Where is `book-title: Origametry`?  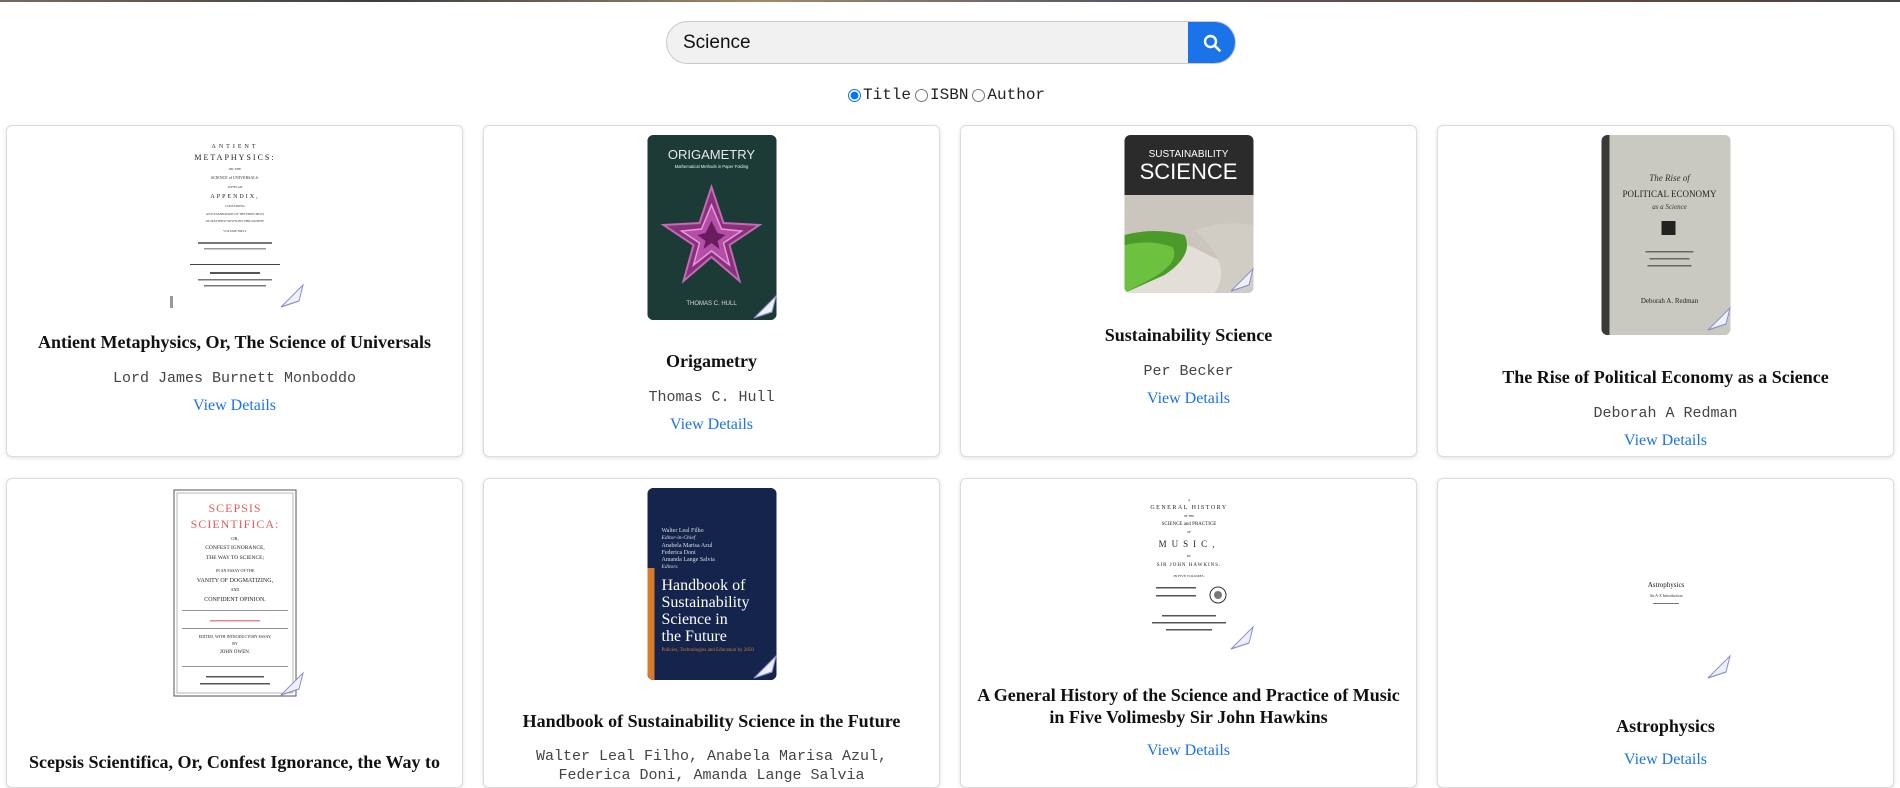 book-title: Origametry is located at coordinates (711, 361).